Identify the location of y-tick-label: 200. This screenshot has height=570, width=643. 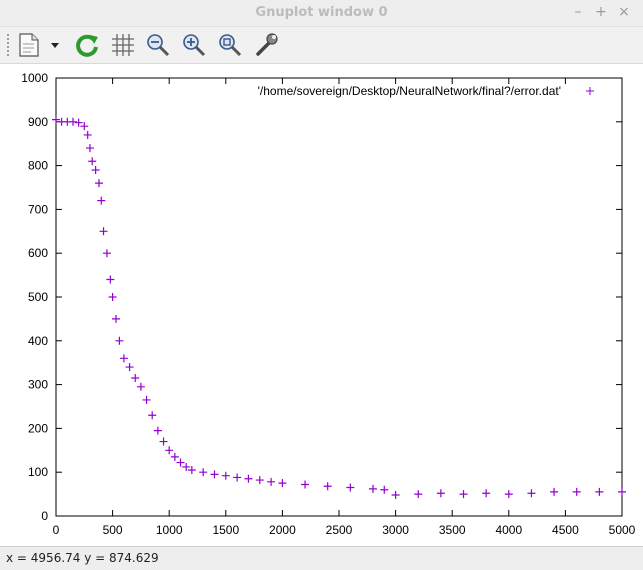
(38, 428).